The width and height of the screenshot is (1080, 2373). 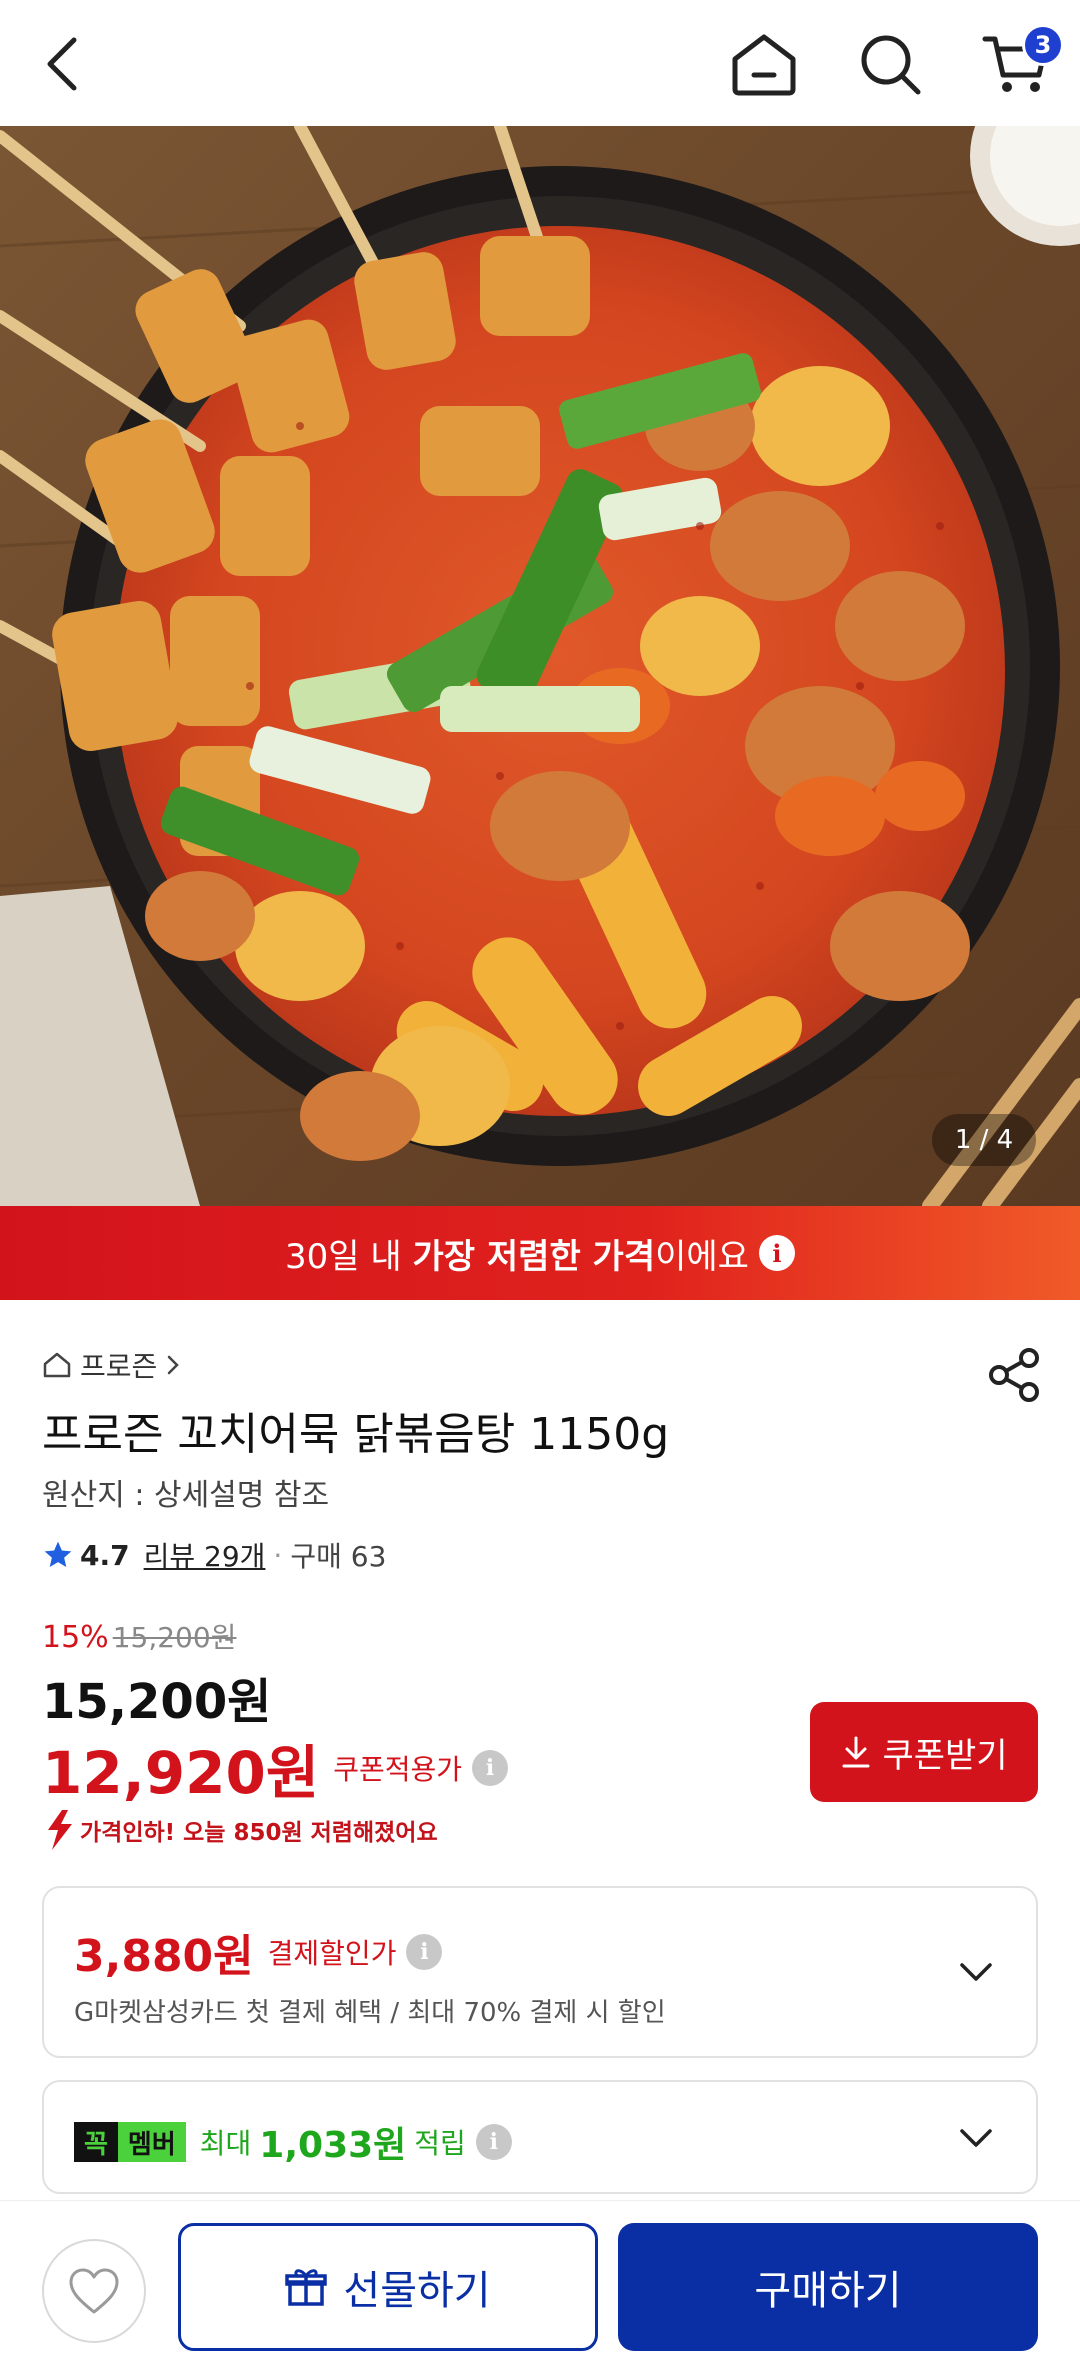 I want to click on heart-icon, so click(x=94, y=2291).